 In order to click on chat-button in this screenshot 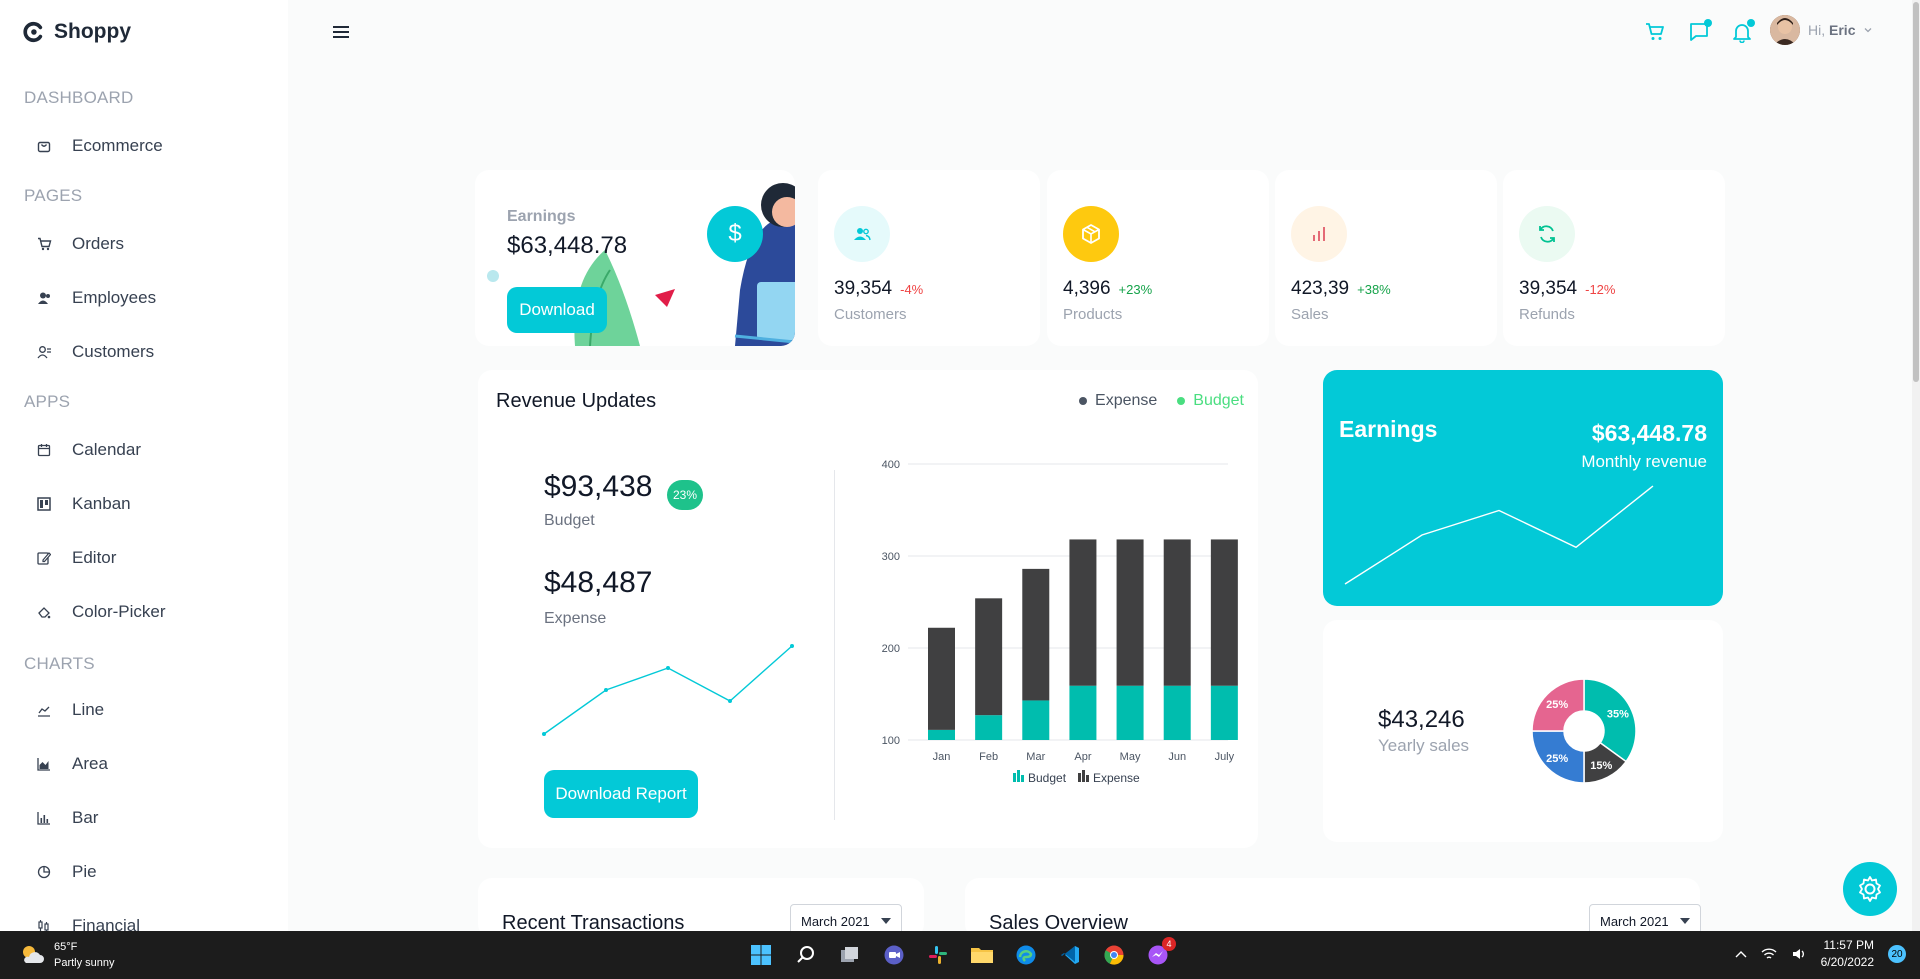, I will do `click(1699, 32)`.